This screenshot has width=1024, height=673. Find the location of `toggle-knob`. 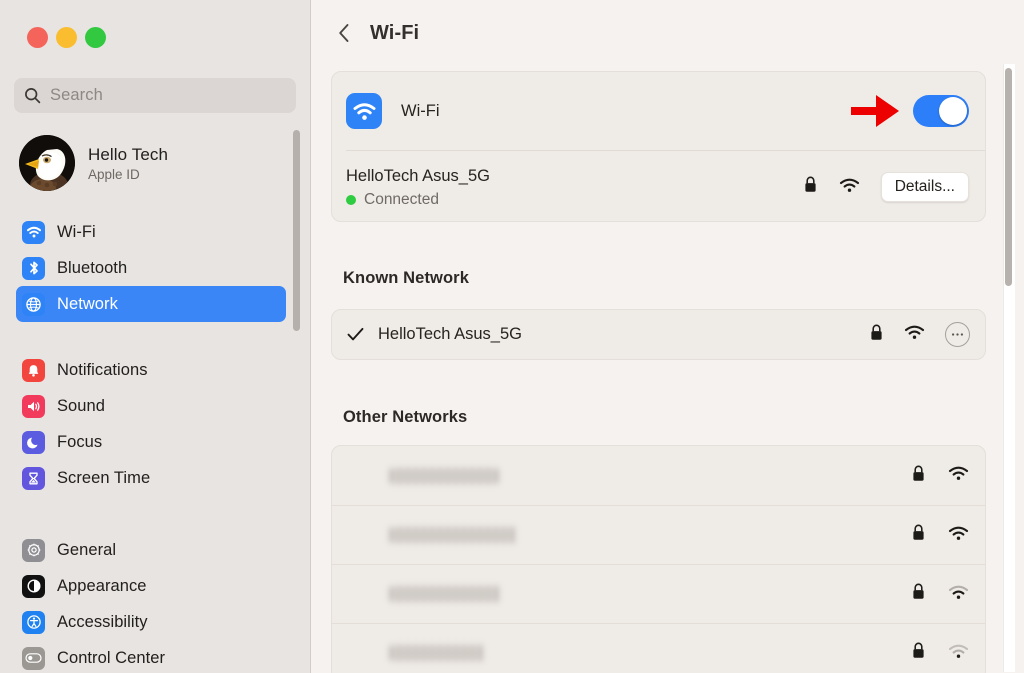

toggle-knob is located at coordinates (953, 111).